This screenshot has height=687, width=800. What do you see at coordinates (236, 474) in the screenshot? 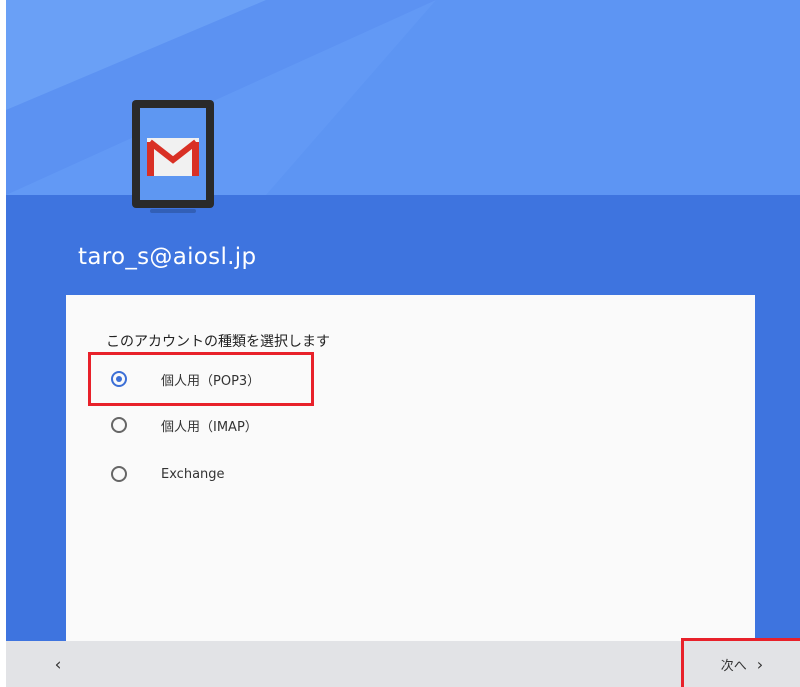
I see `option-exchange: Exchange` at bounding box center [236, 474].